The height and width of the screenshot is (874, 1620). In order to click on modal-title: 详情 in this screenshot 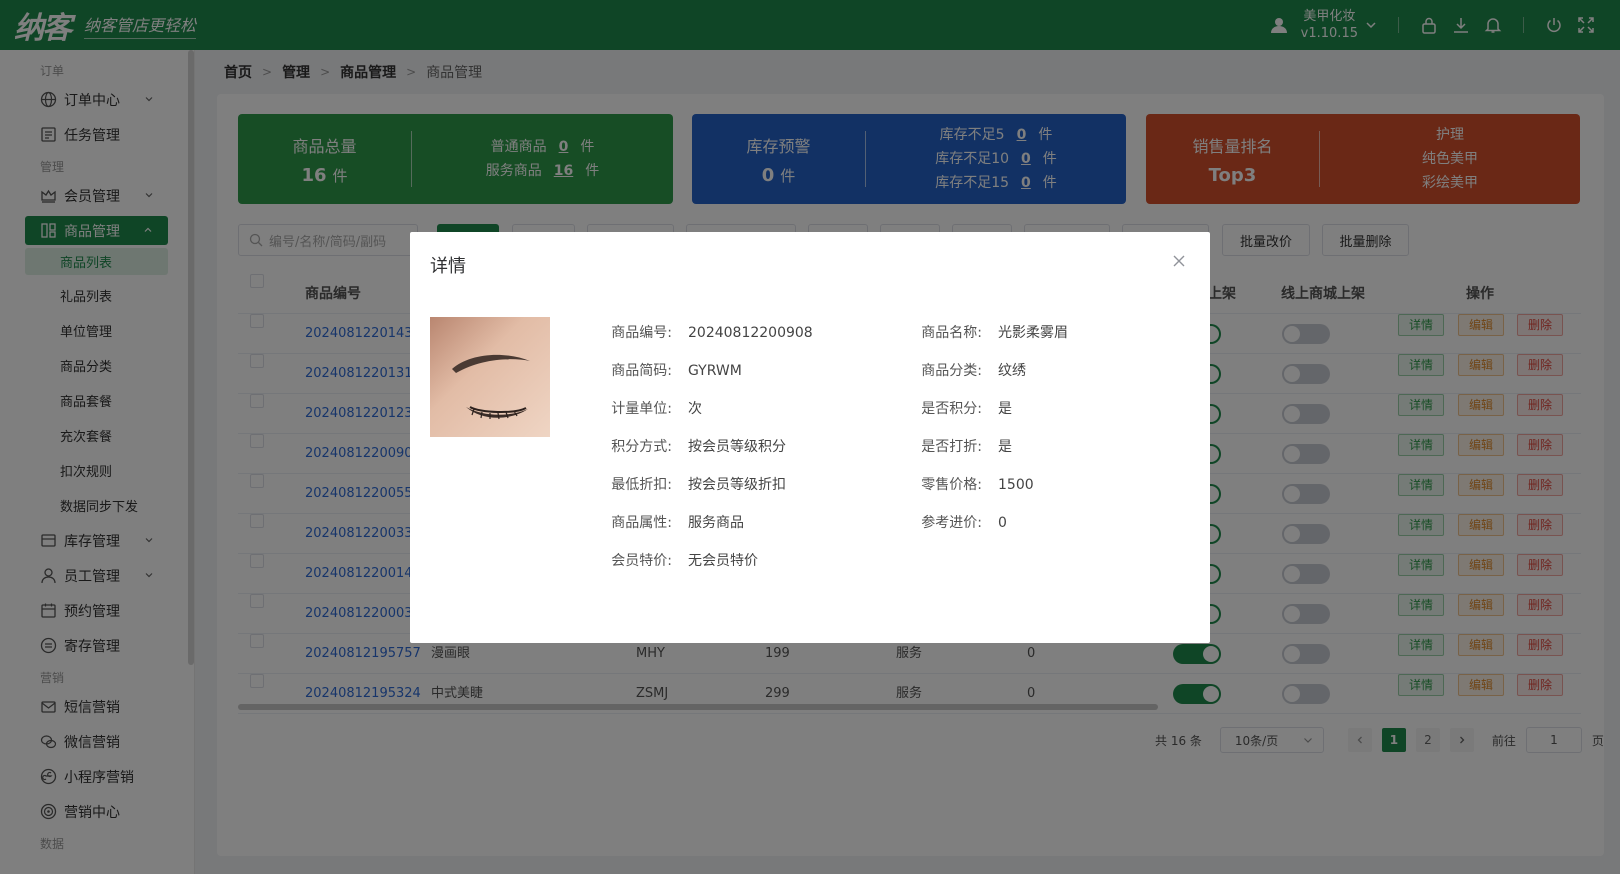, I will do `click(448, 266)`.